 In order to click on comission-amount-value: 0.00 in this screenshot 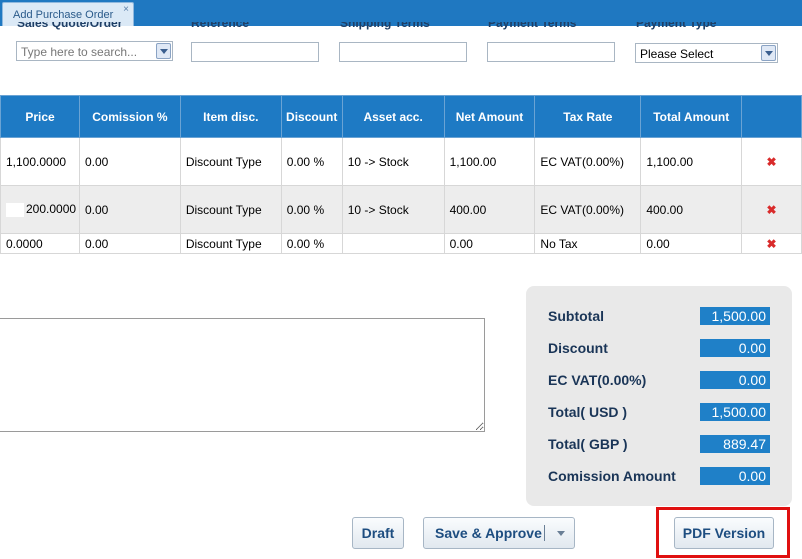, I will do `click(735, 476)`.